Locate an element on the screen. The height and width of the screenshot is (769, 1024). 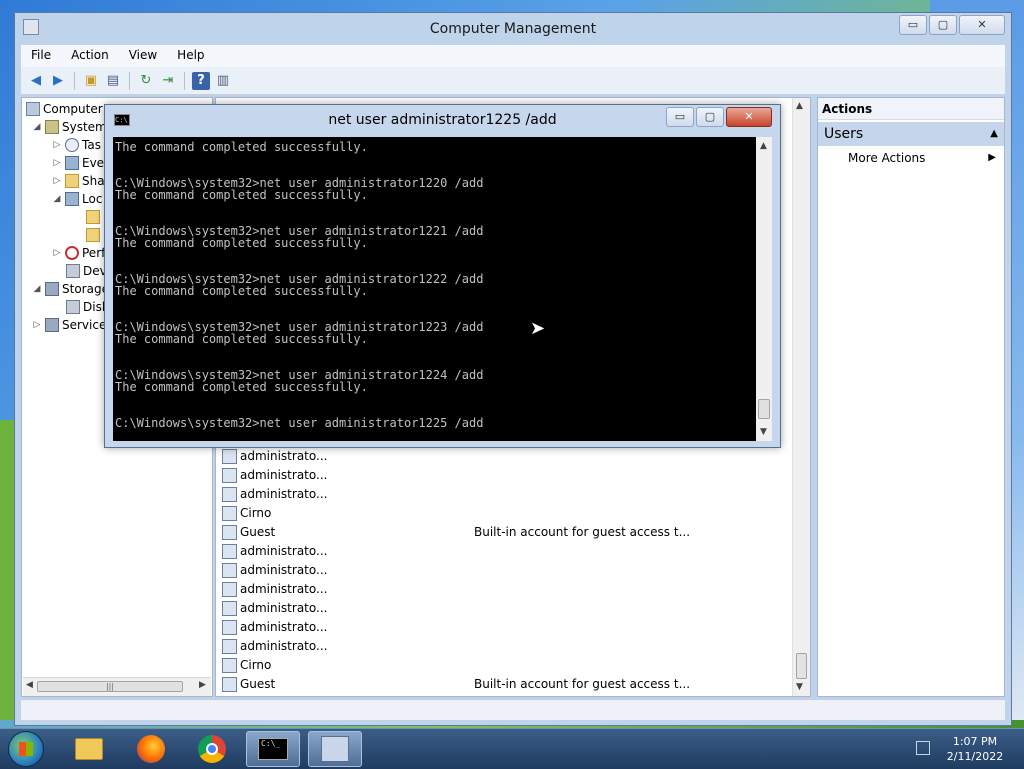
start-button is located at coordinates (26, 749).